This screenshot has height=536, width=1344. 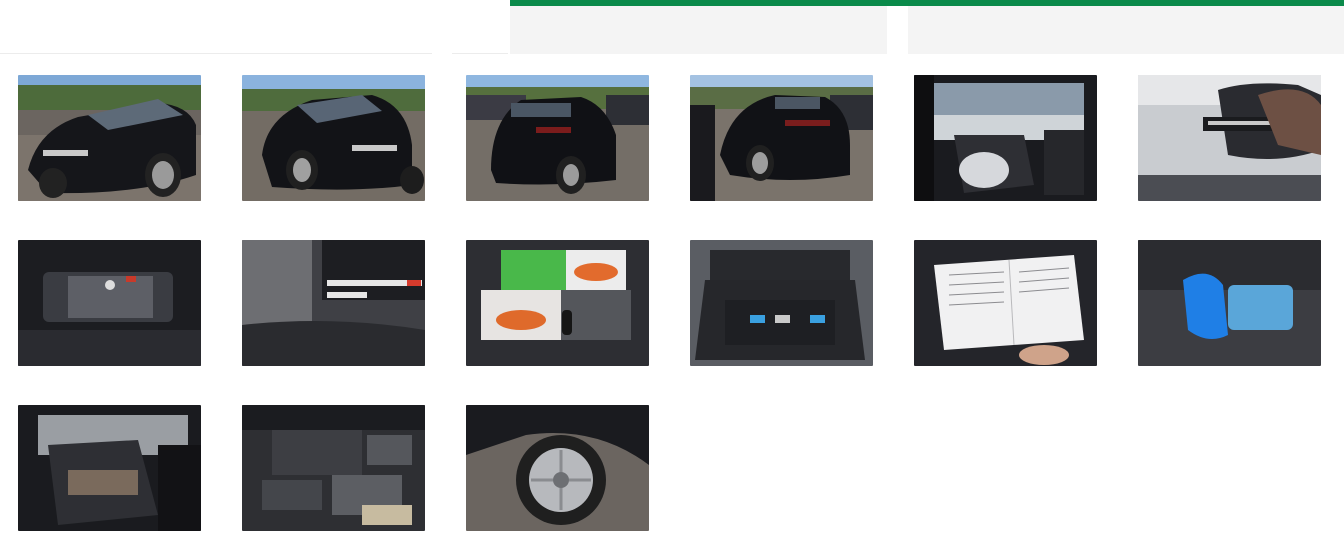 I want to click on gallery-thumb-car-rear-left, so click(x=781, y=138).